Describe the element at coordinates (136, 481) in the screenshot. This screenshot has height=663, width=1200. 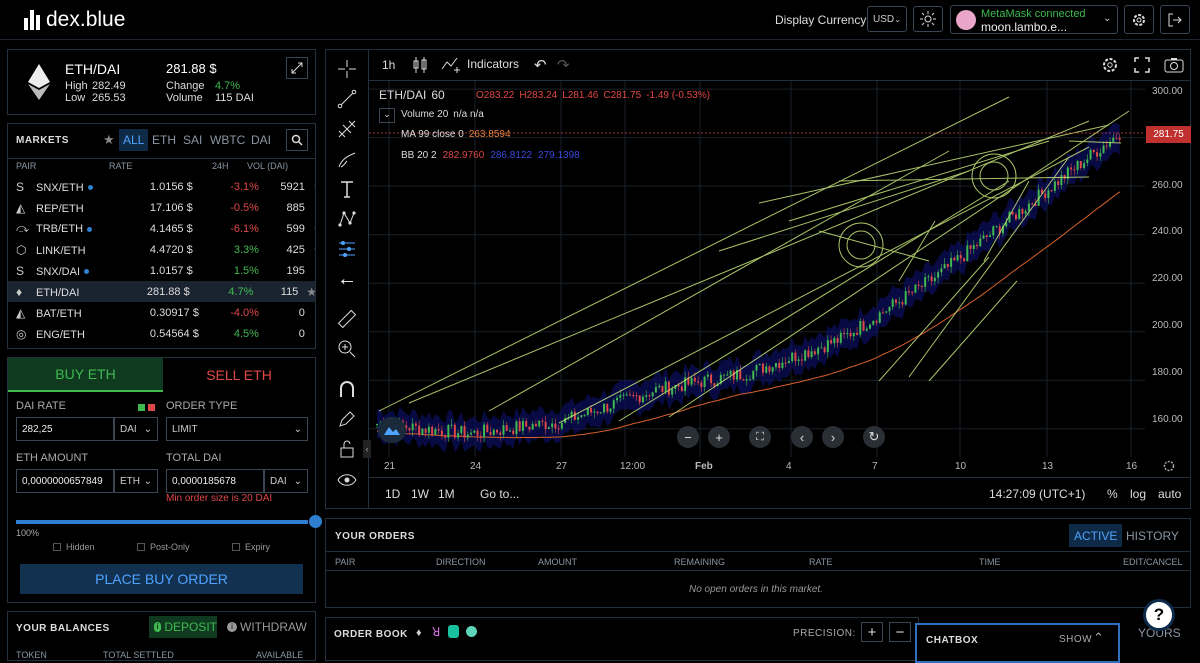
I see `amount-unit-select: ETH ⌄` at that location.